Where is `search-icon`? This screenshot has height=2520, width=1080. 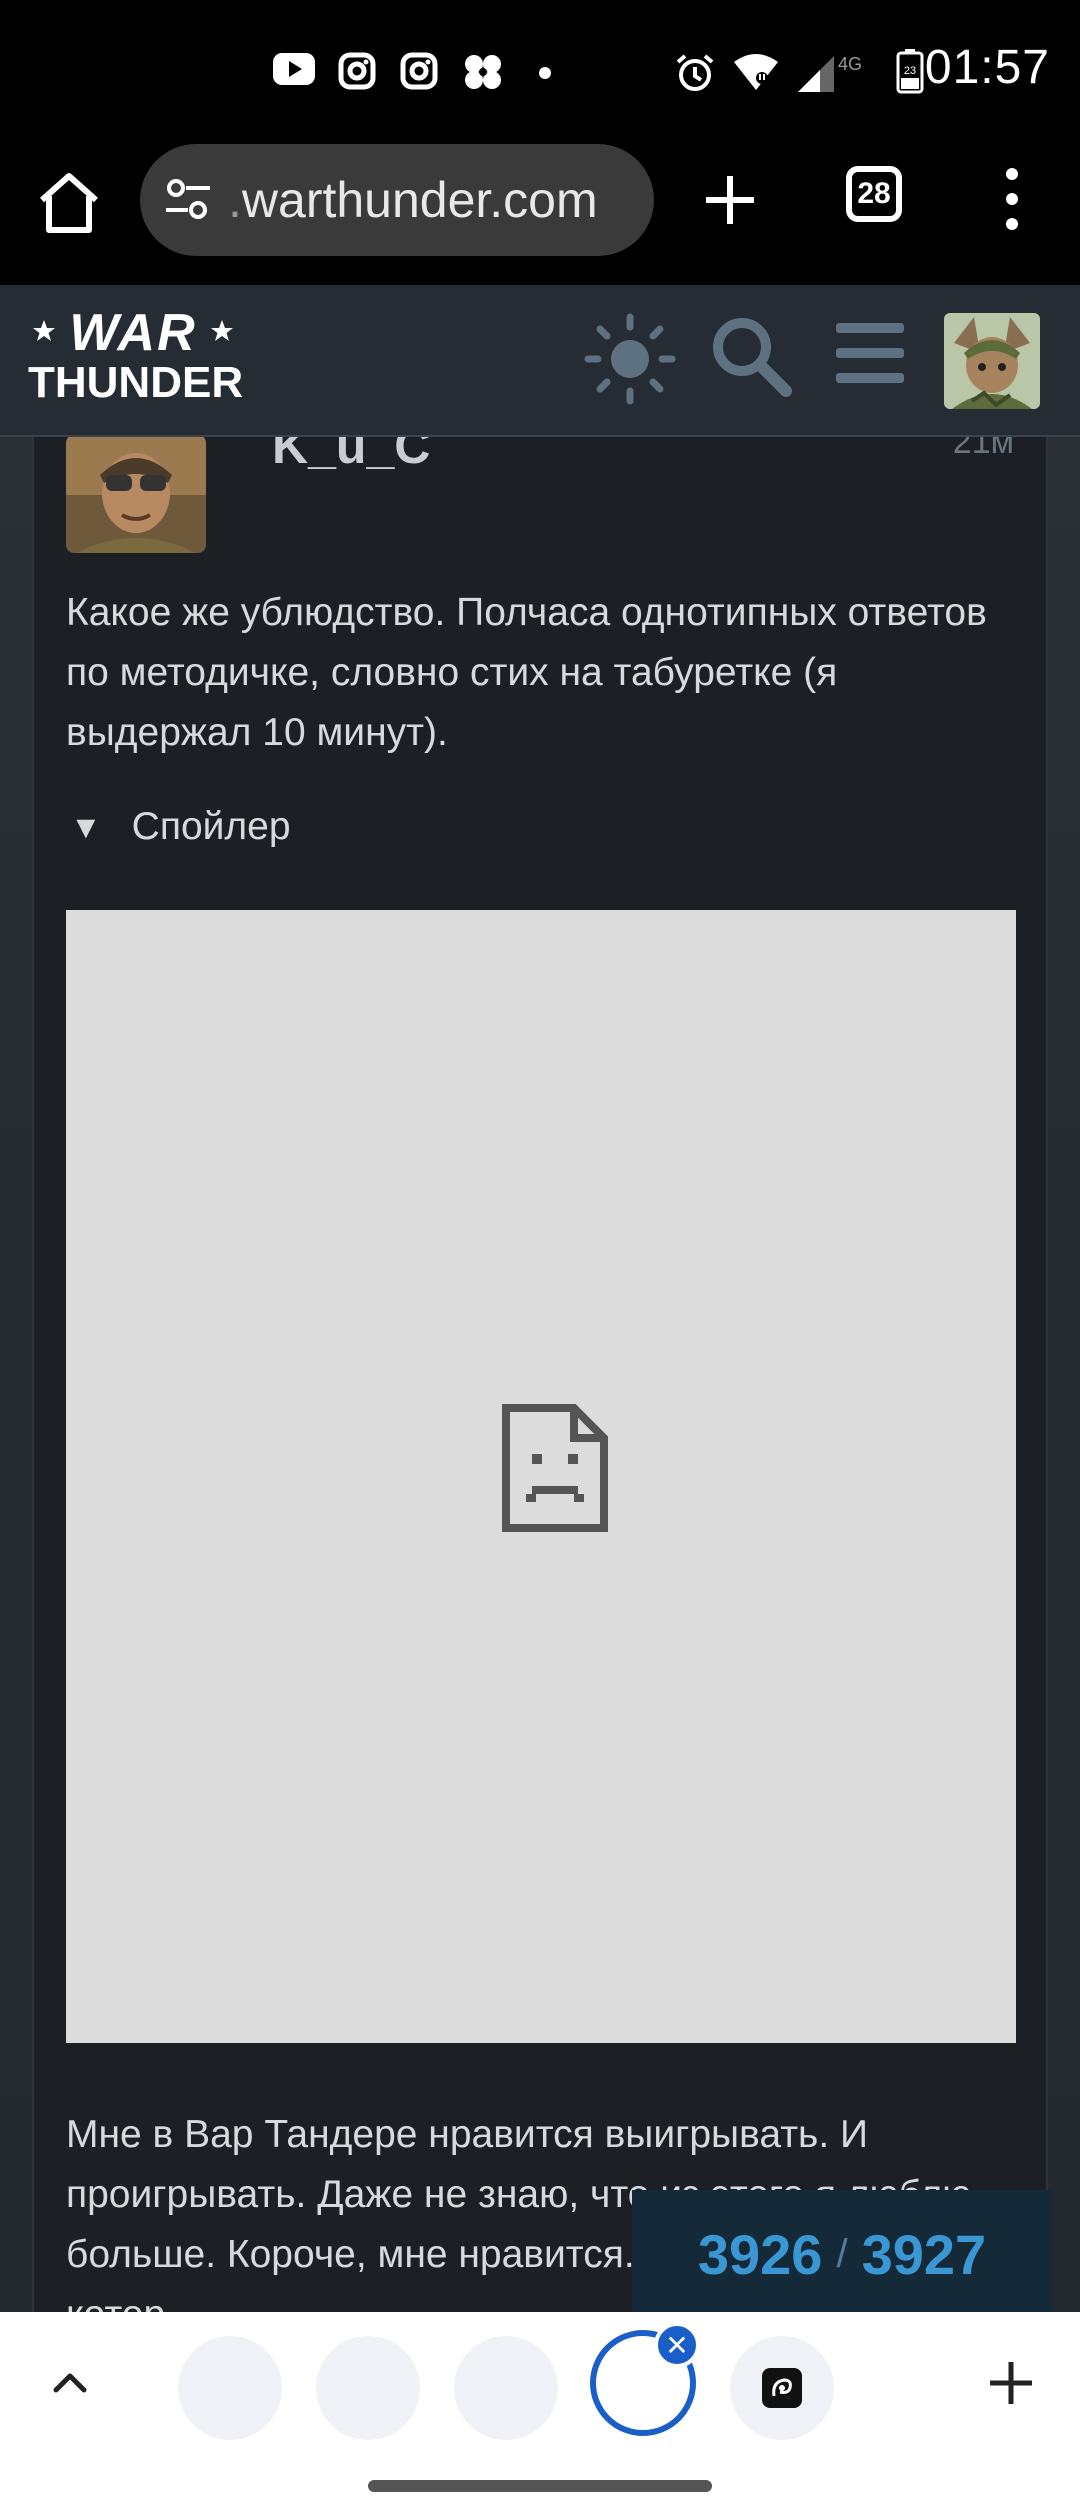 search-icon is located at coordinates (750, 355).